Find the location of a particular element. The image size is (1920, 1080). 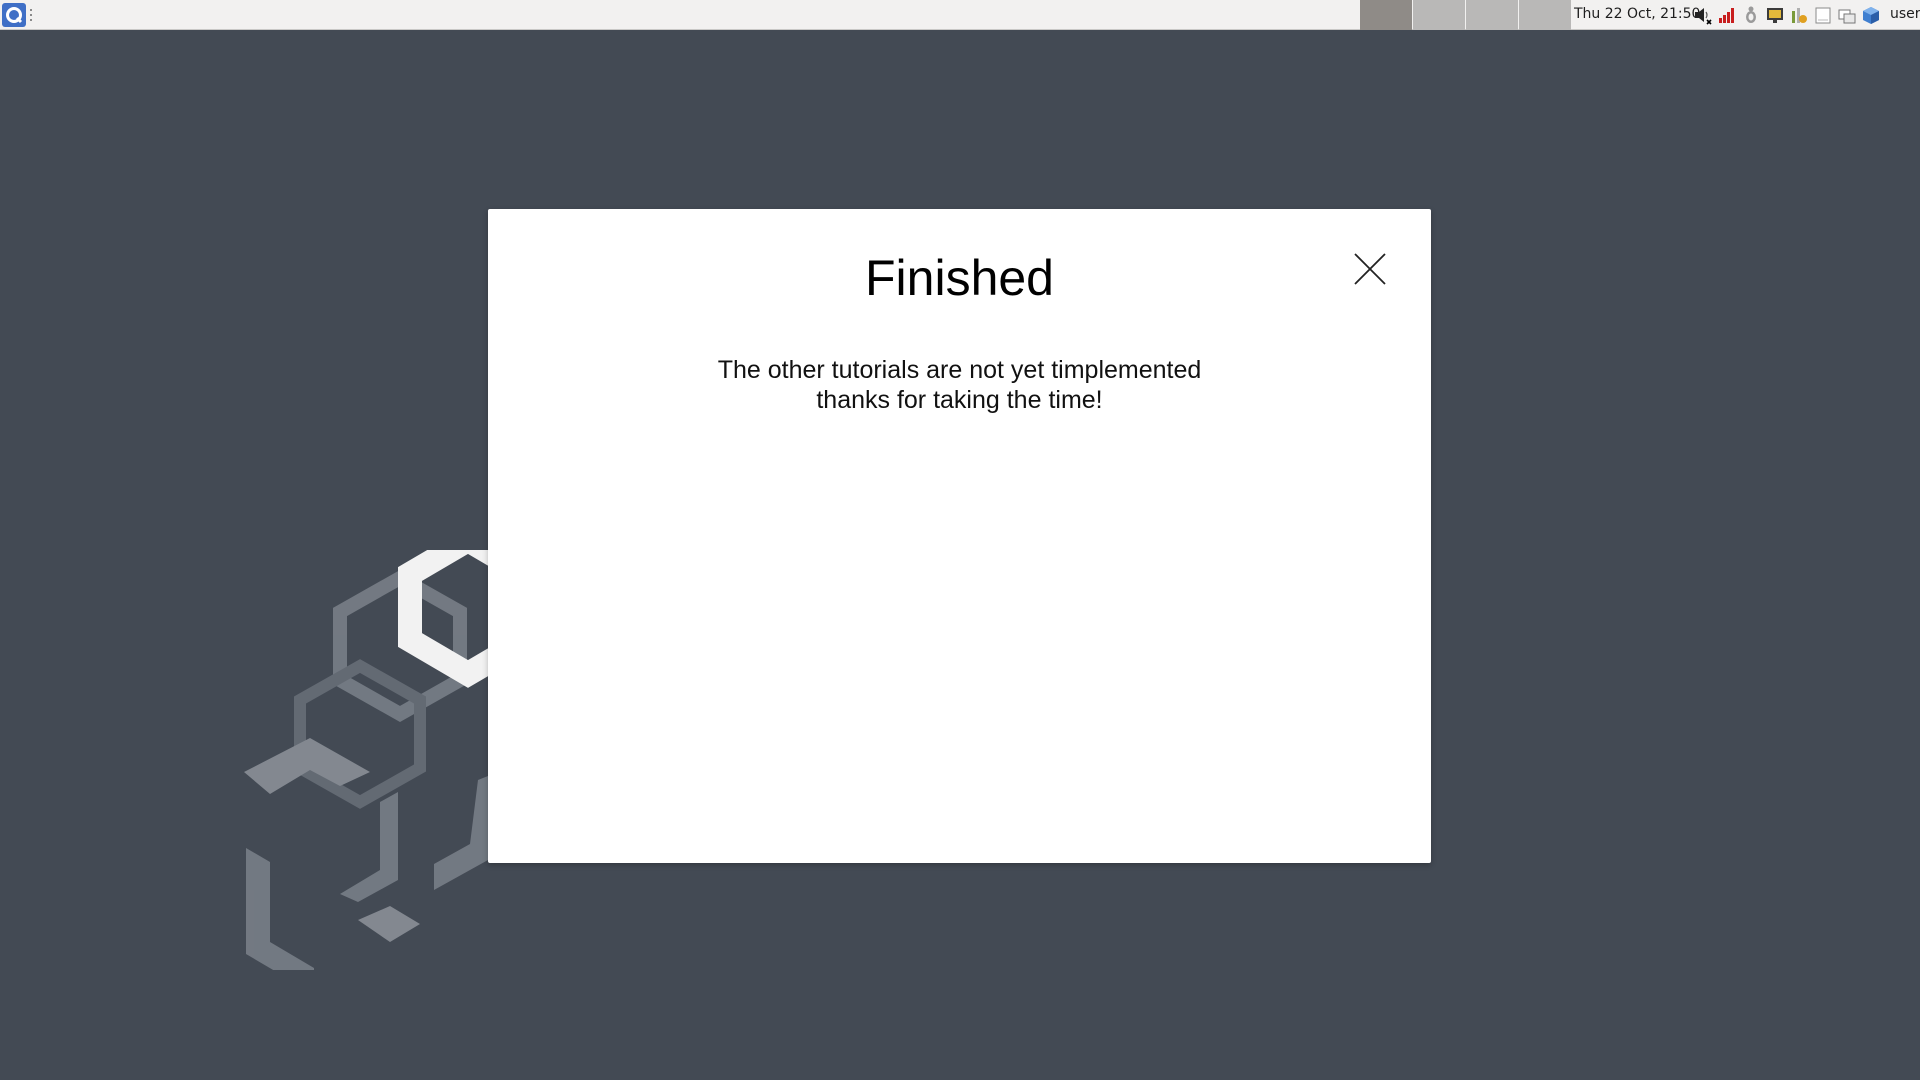

notes-icon is located at coordinates (1823, 15).